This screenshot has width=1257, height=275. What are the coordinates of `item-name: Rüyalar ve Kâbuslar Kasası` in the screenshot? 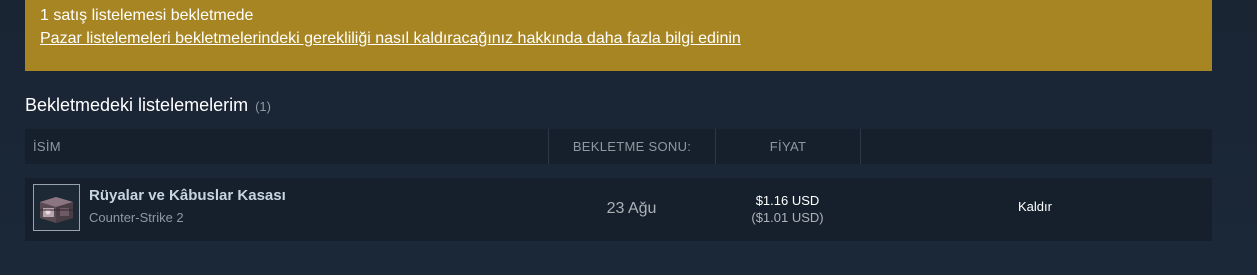 It's located at (187, 195).